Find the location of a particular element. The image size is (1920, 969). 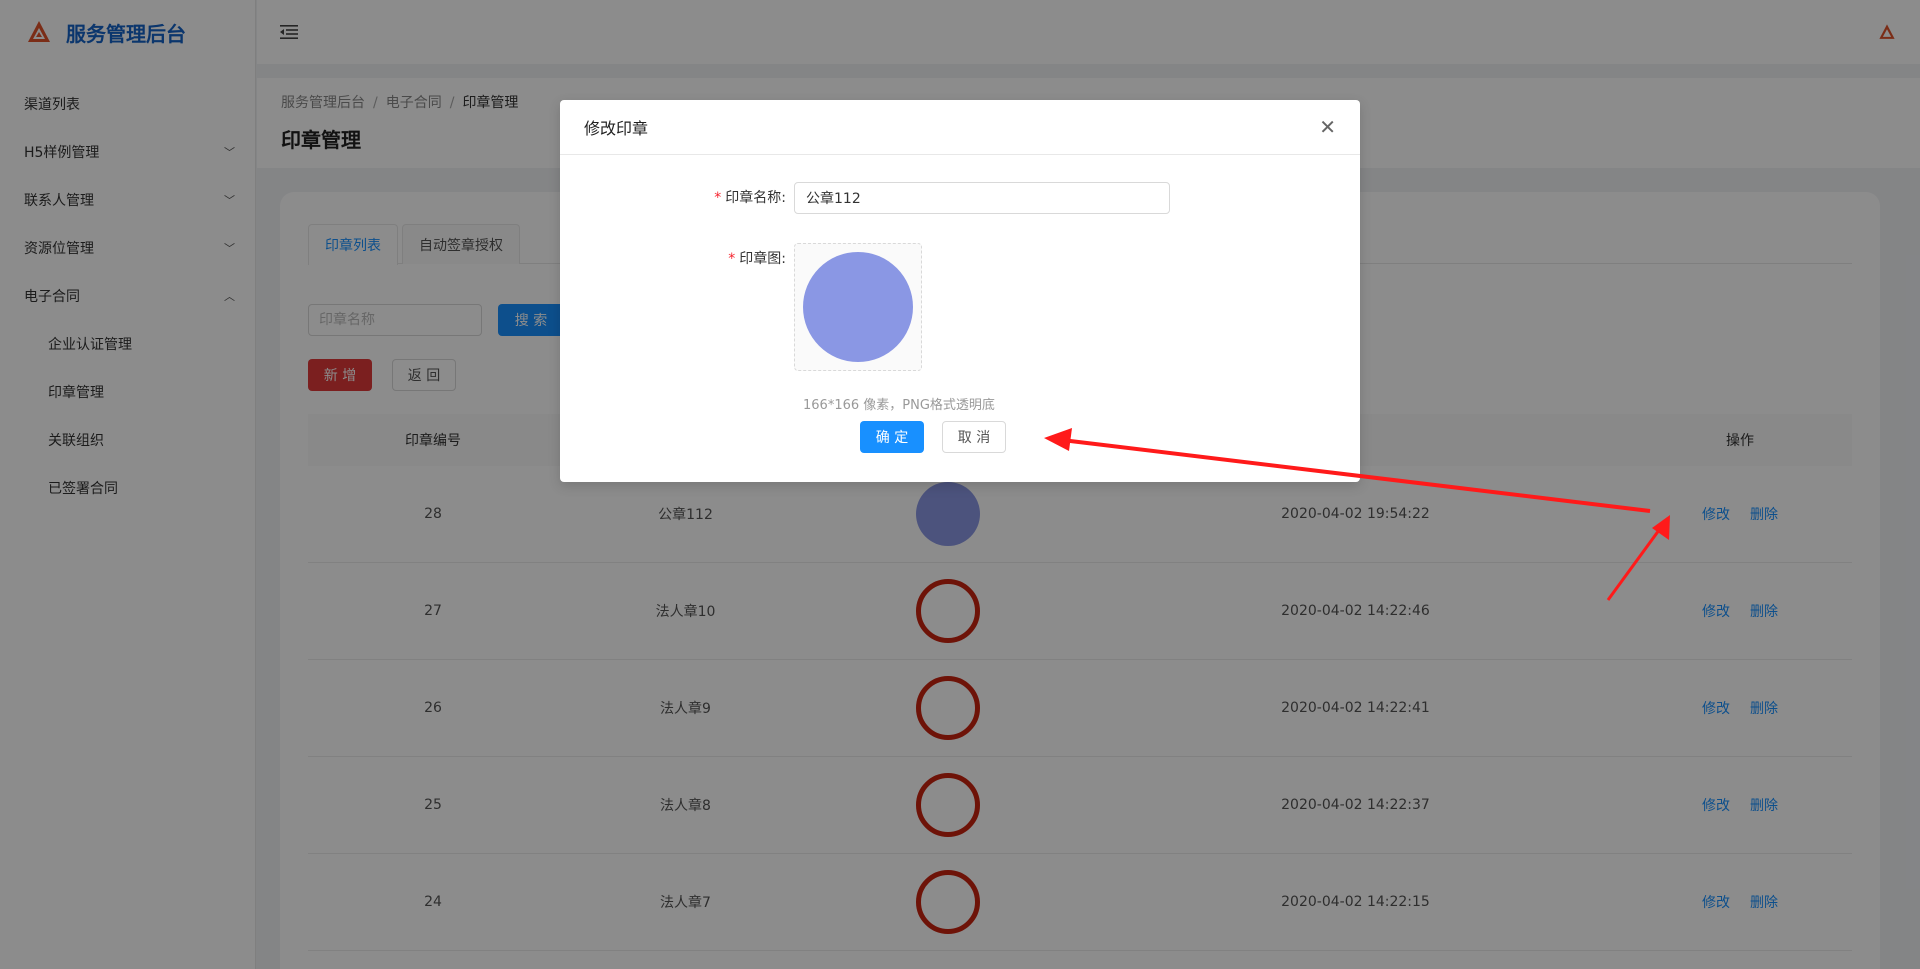

upload-hint: 166*166 像素，PNG格式透明底 is located at coordinates (899, 405).